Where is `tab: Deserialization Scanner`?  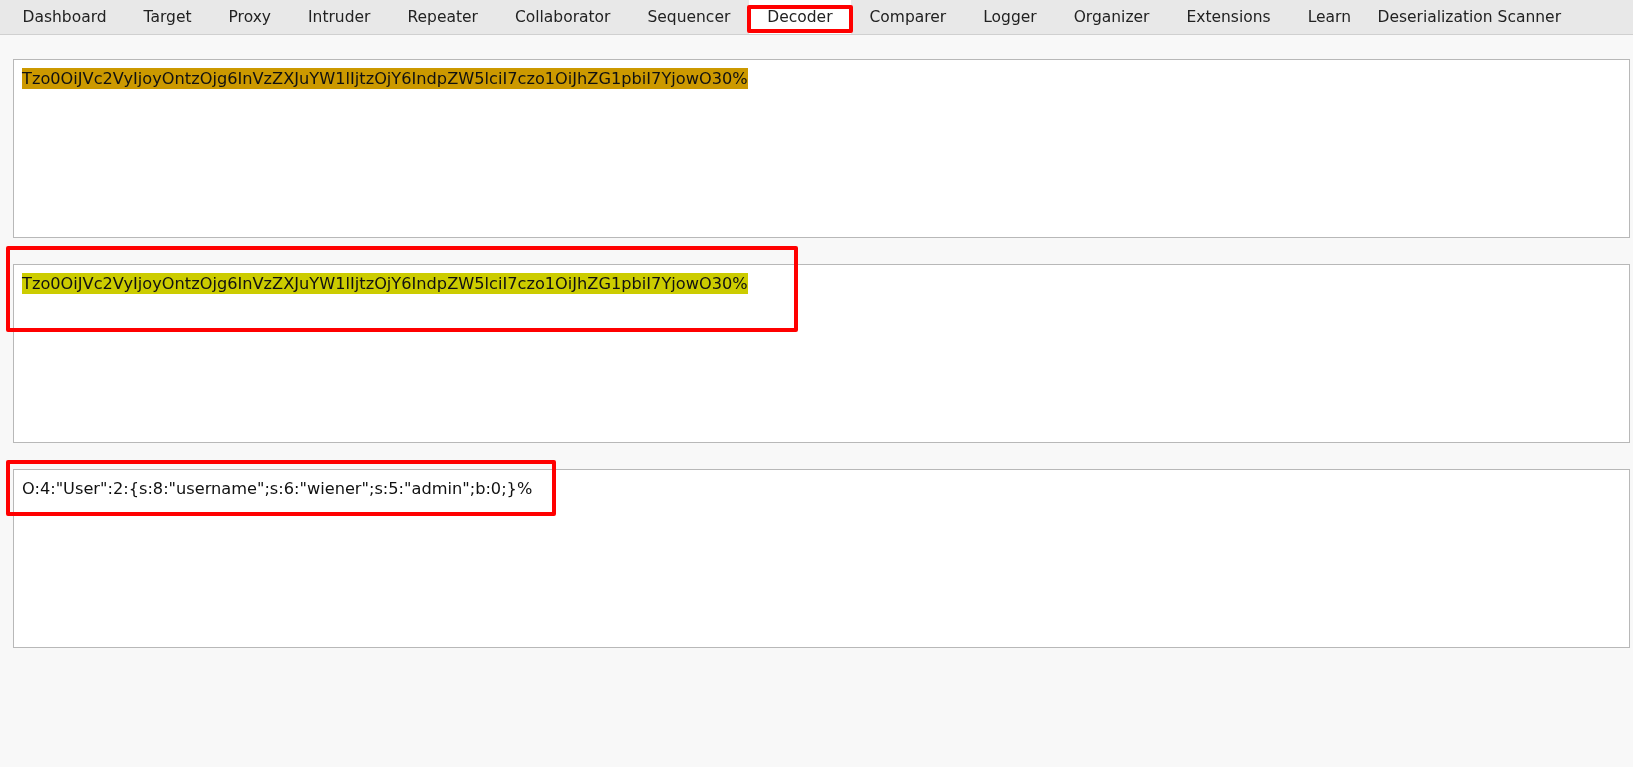 tab: Deserialization Scanner is located at coordinates (1469, 17).